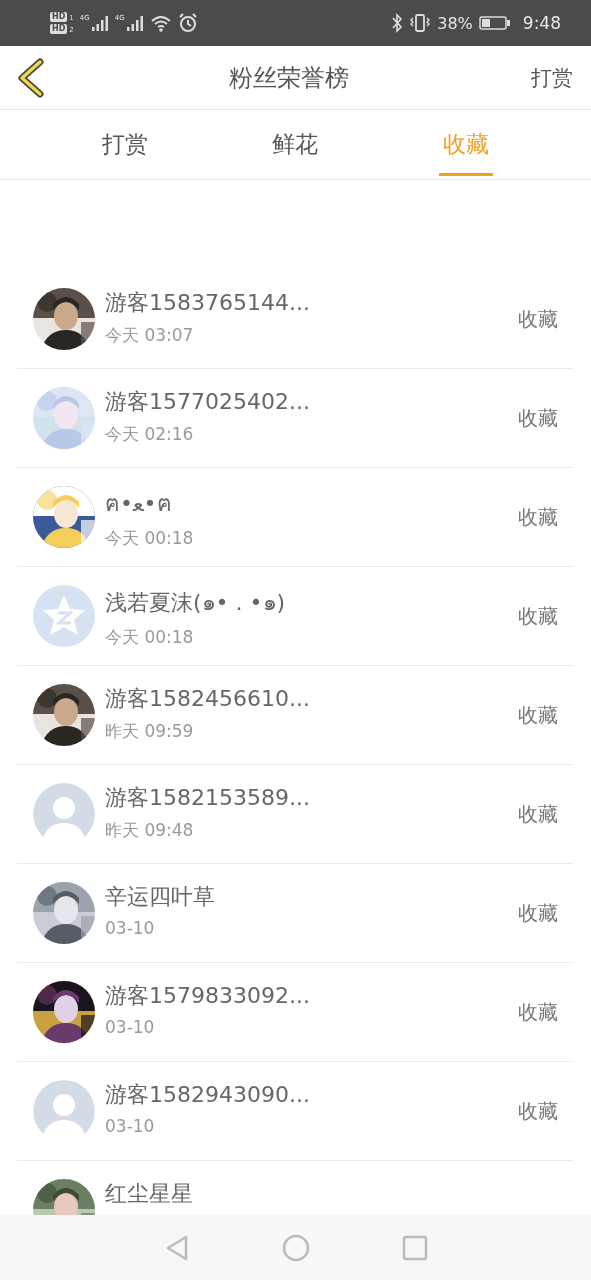  What do you see at coordinates (160, 897) in the screenshot?
I see `user-name: 辛运四叶草` at bounding box center [160, 897].